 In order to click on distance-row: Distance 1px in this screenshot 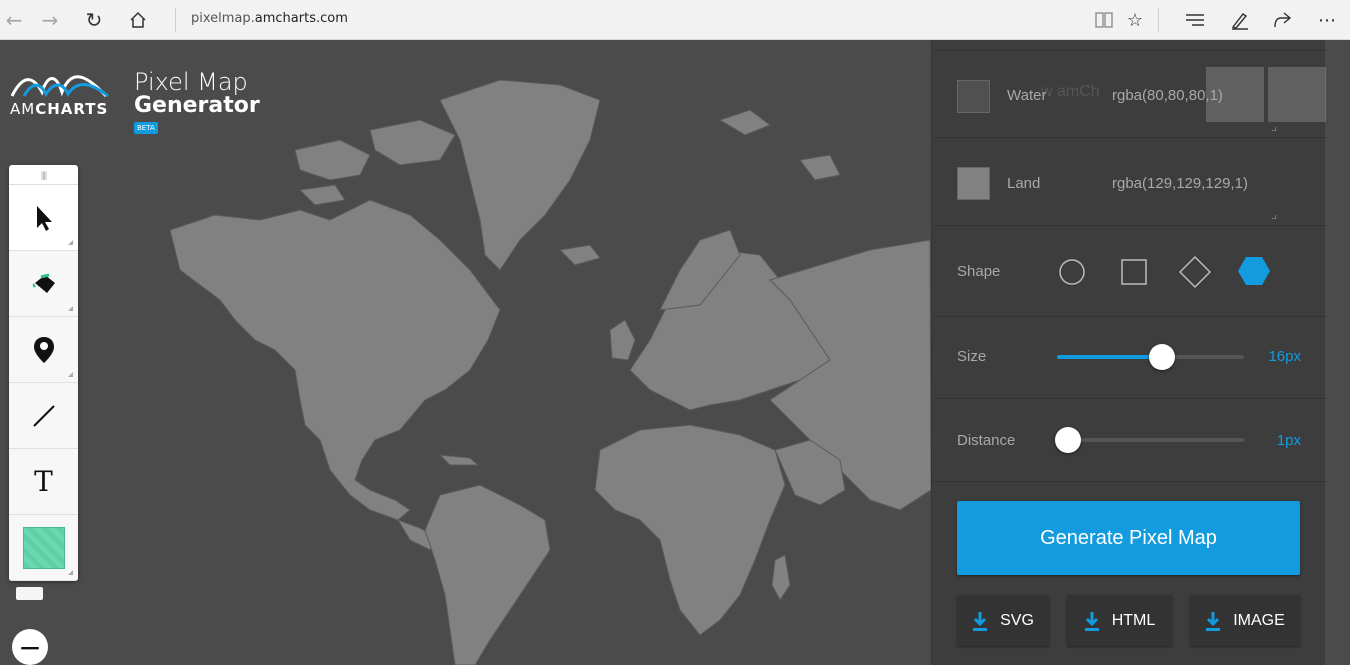, I will do `click(1129, 440)`.